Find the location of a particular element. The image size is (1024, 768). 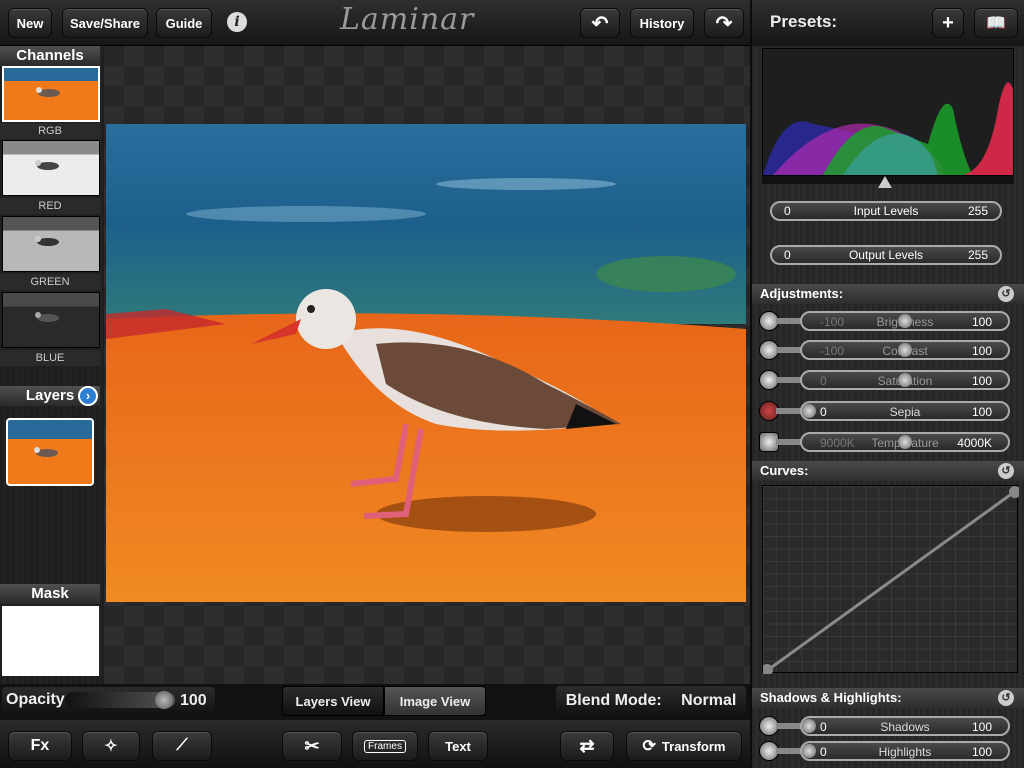

book-icon: 📖 is located at coordinates (996, 23).